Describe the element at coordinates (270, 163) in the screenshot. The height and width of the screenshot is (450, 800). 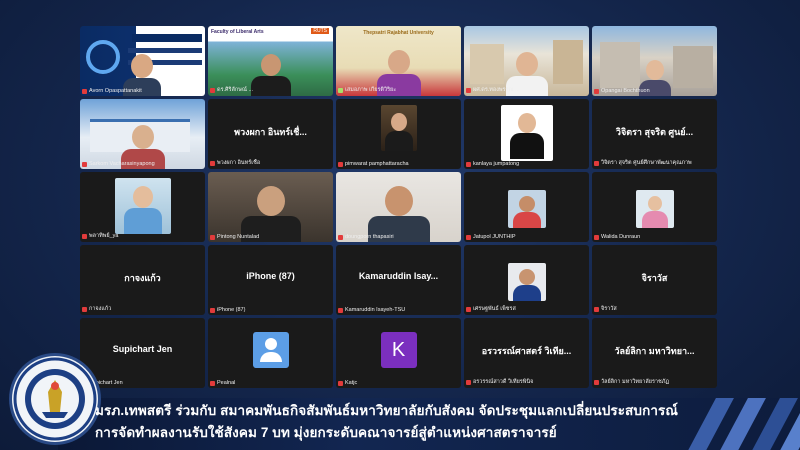
I see `participant-name: พวงผกา อินทร์เชื้อ` at that location.